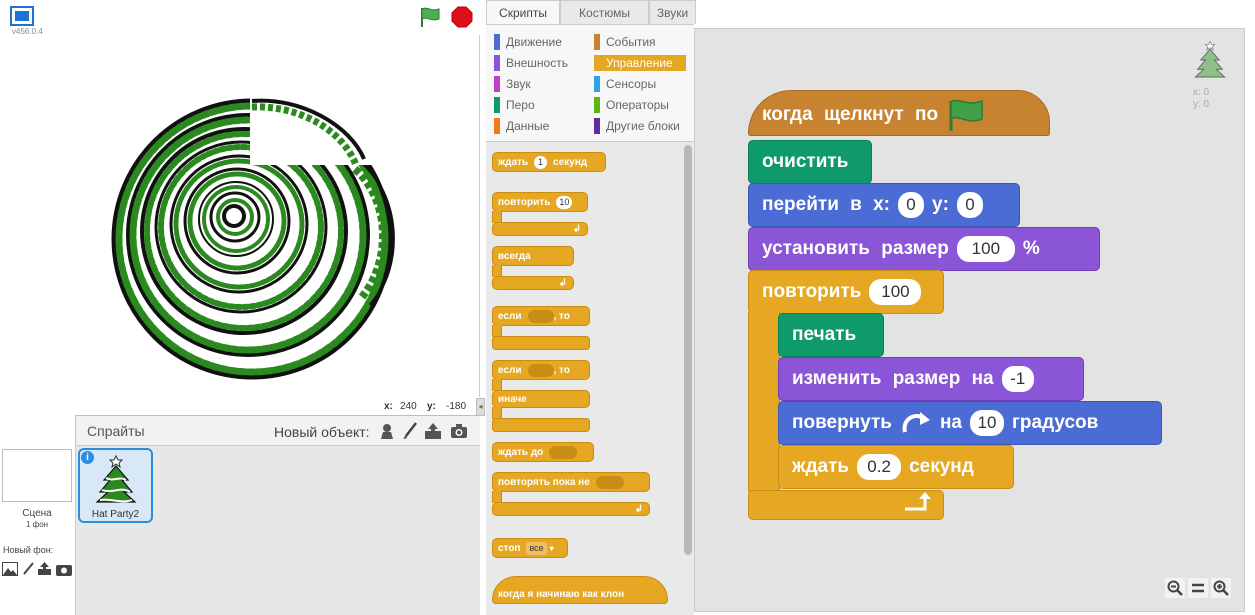 This screenshot has height=615, width=1255. I want to click on tab-sounds: Звуки, so click(672, 12).